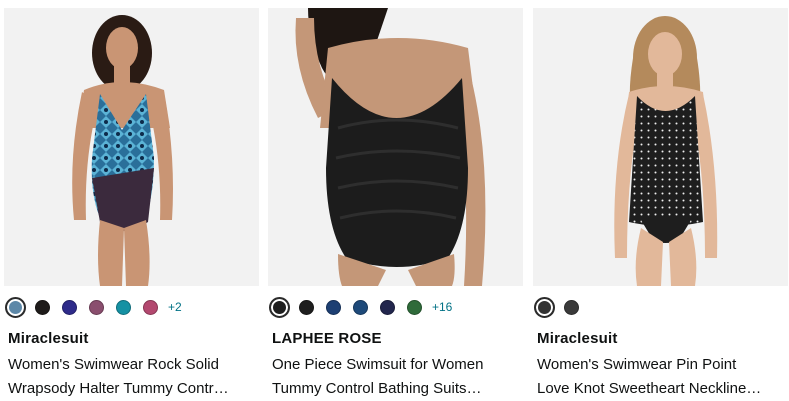 The image size is (789, 401). I want to click on color-swatches, so click(562, 307).